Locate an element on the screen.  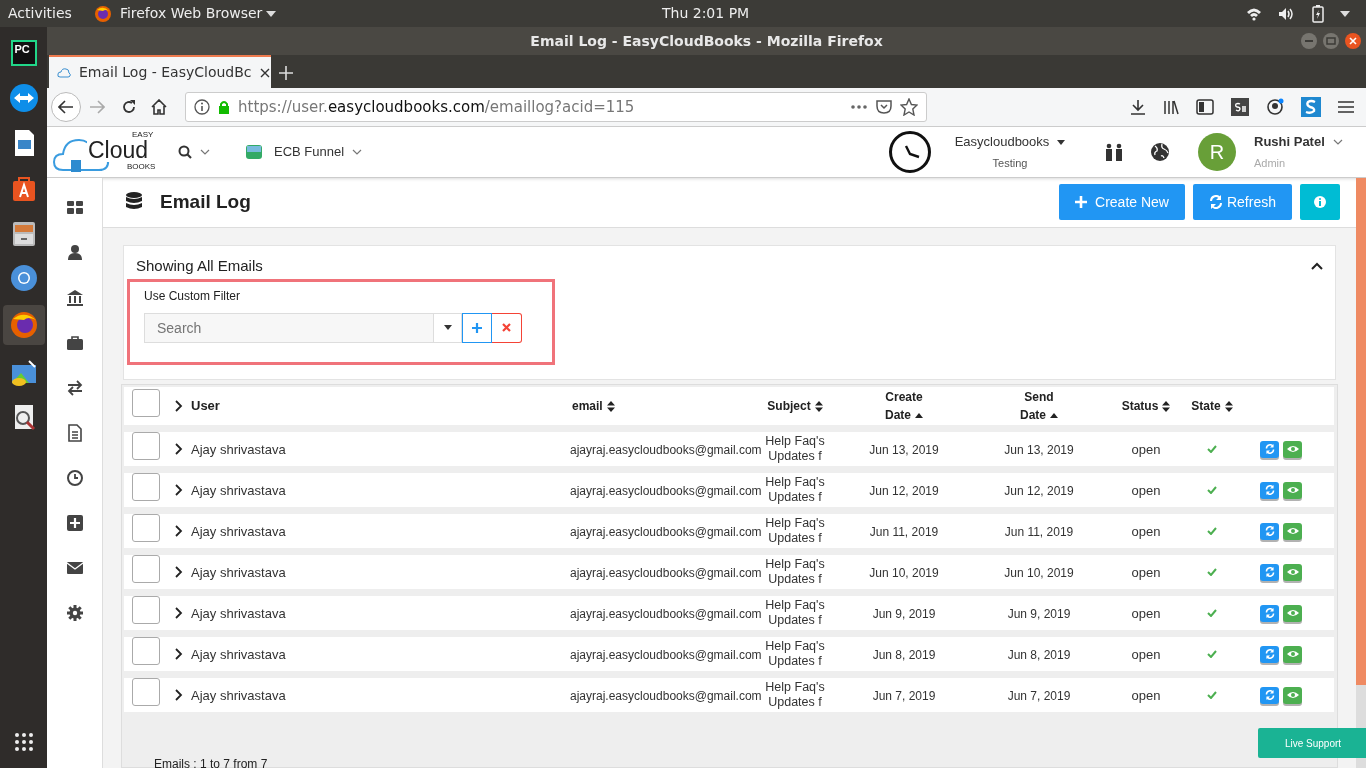
download-icon is located at coordinates (1138, 107).